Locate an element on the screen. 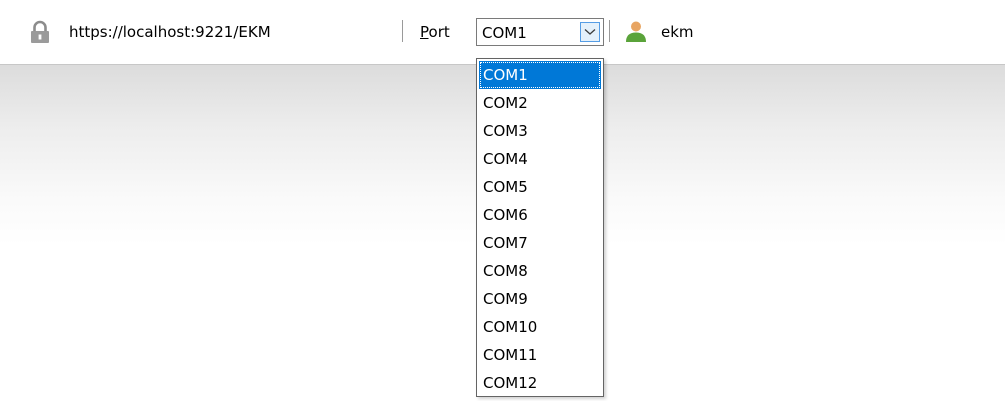  port-option-com5: COM5 is located at coordinates (540, 187).